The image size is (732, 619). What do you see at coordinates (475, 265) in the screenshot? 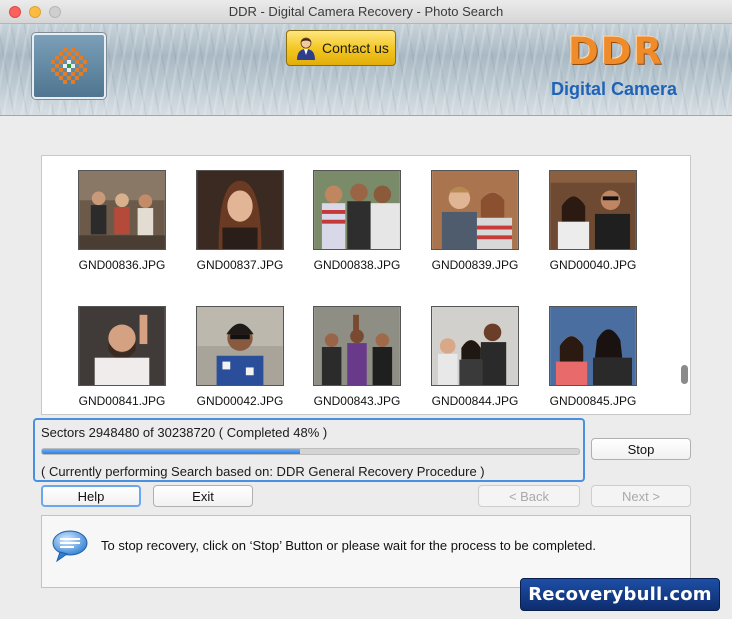
I see `file-name: GND00839.JPG` at bounding box center [475, 265].